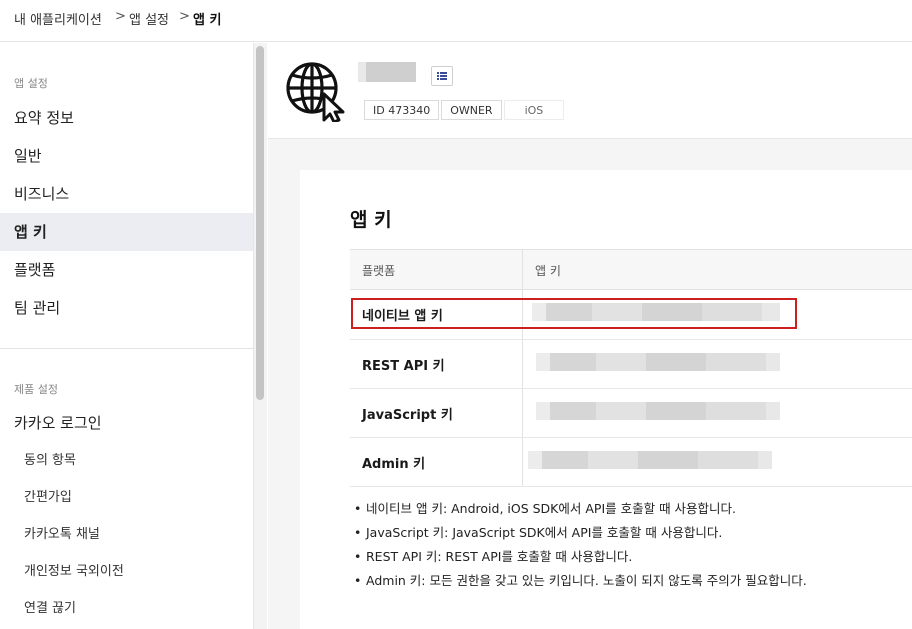  What do you see at coordinates (58, 18) in the screenshot?
I see `breadcrumb-my-applications: 내 애플리케이션` at bounding box center [58, 18].